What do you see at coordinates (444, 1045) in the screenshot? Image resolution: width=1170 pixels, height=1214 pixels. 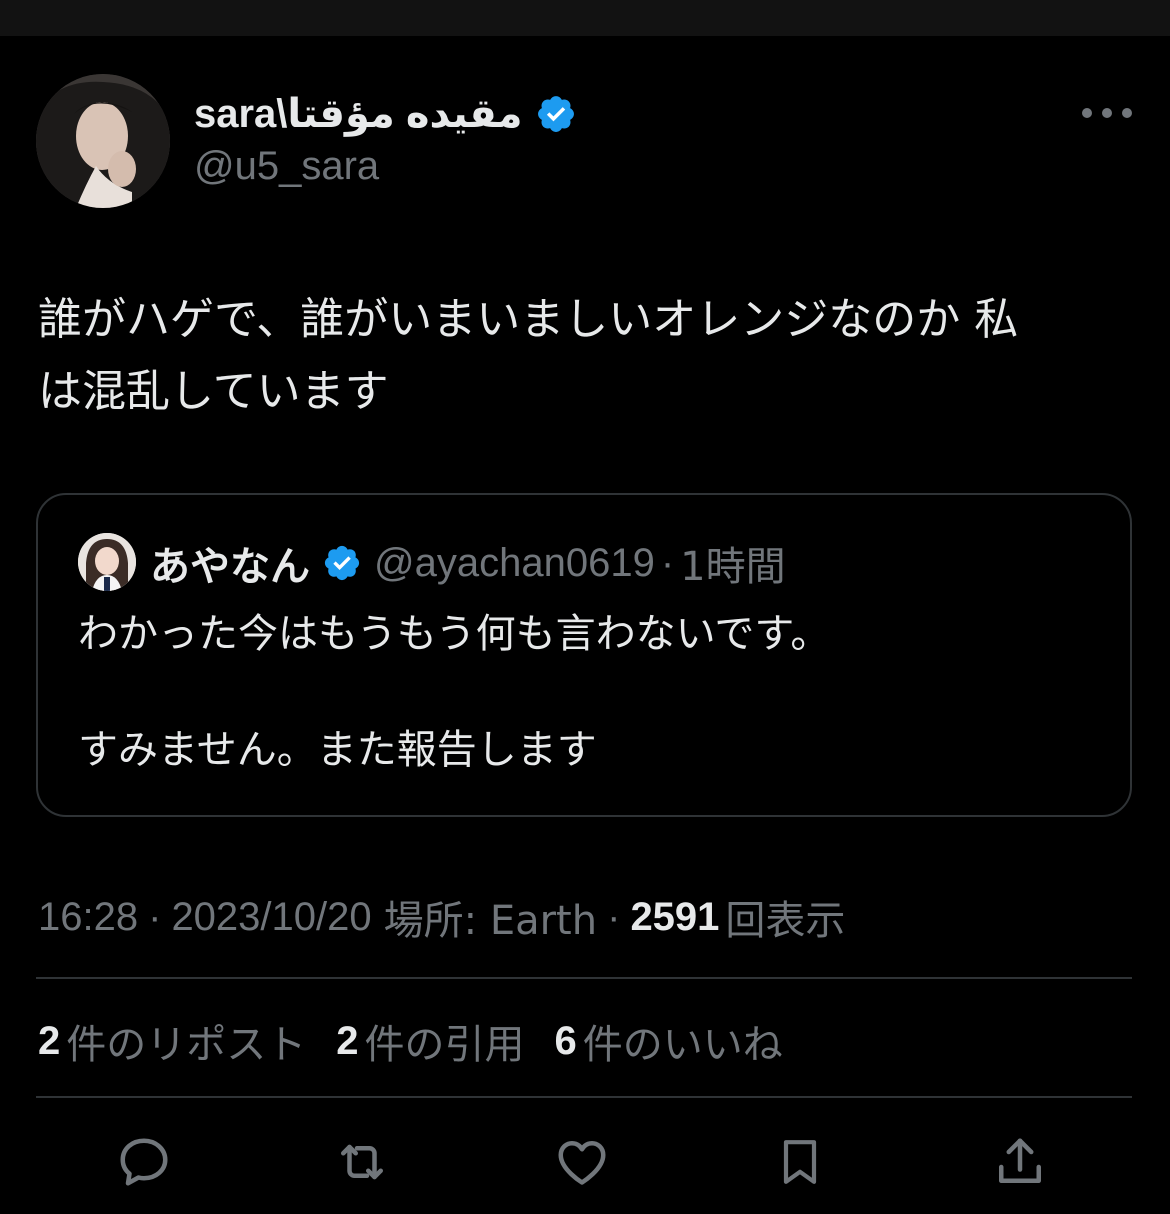 I see `stat-label: 件の引用` at bounding box center [444, 1045].